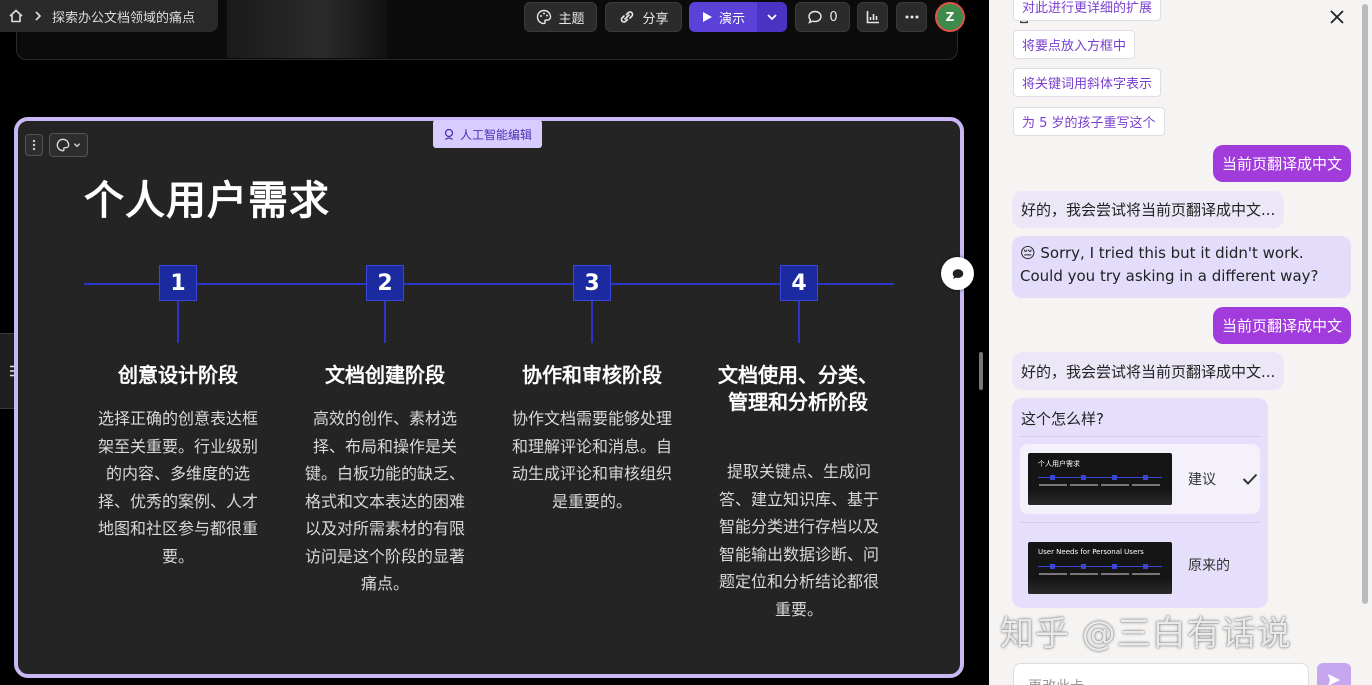 Image resolution: width=1372 pixels, height=685 pixels. I want to click on check-icon, so click(1250, 479).